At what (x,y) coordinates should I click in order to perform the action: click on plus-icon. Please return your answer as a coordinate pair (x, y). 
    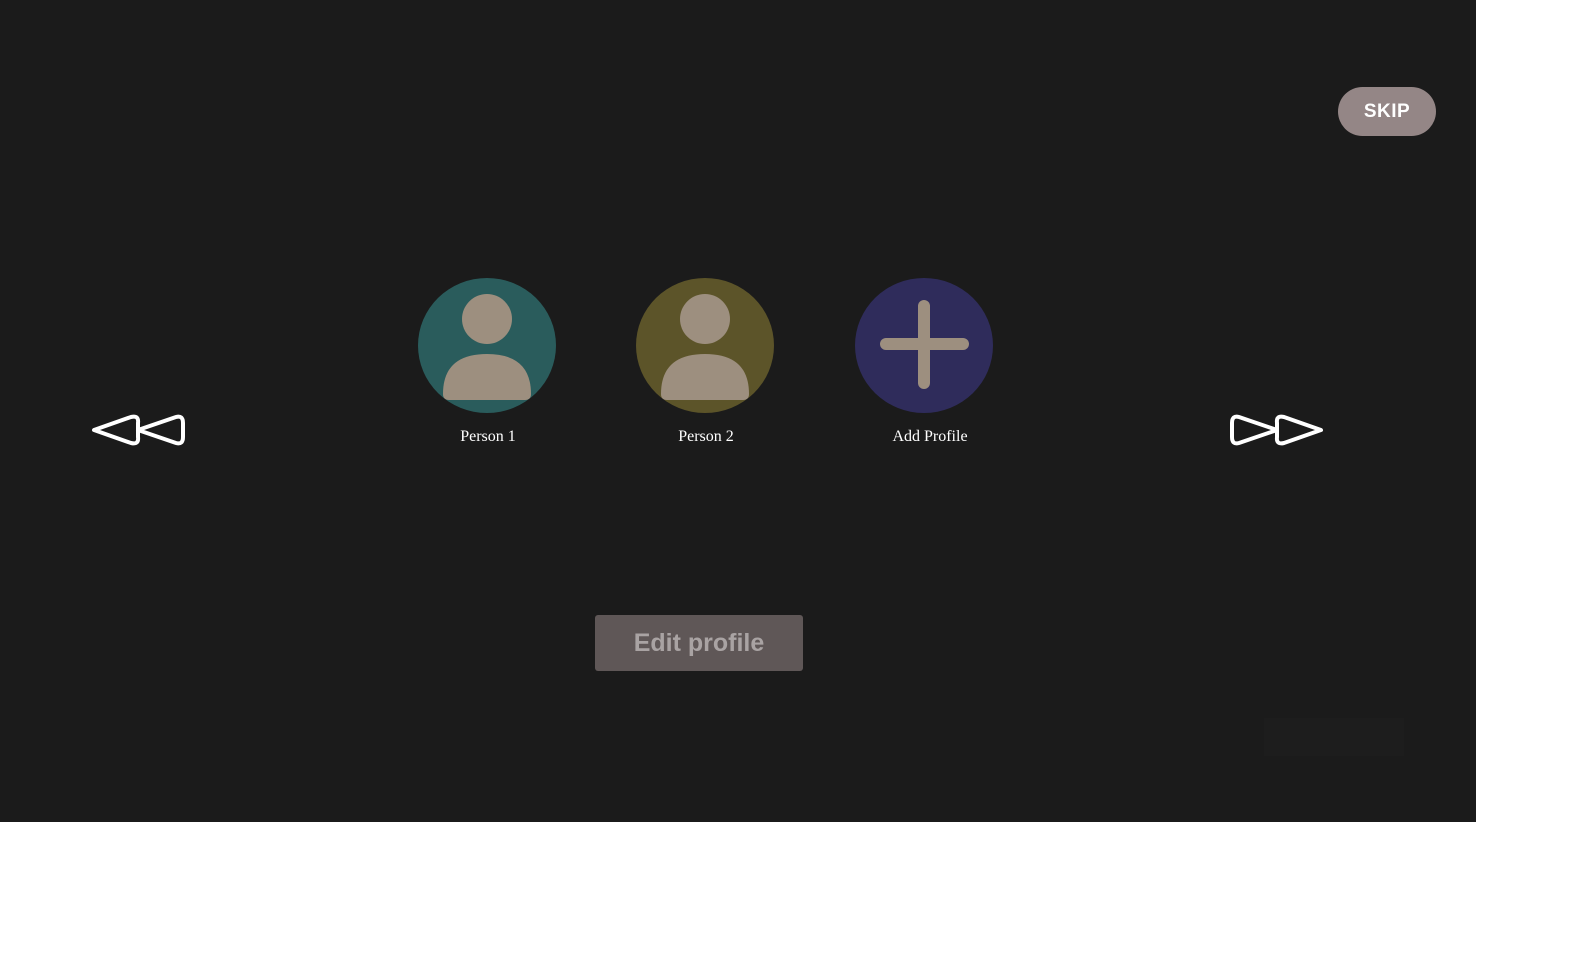
    Looking at the image, I should click on (924, 344).